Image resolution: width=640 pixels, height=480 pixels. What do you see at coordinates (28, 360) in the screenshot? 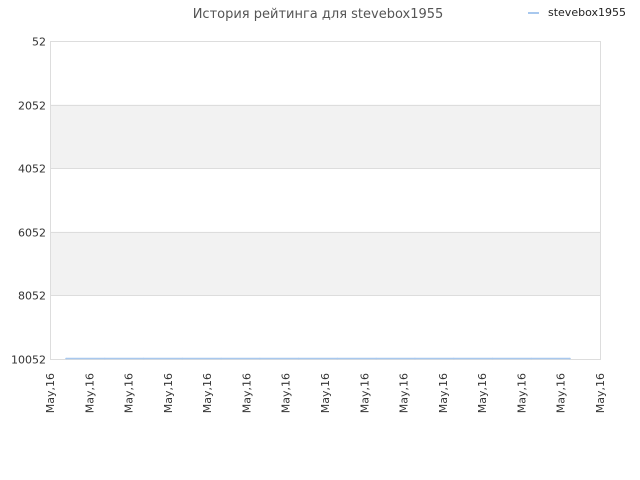
I see `y-tick-label: 10052` at bounding box center [28, 360].